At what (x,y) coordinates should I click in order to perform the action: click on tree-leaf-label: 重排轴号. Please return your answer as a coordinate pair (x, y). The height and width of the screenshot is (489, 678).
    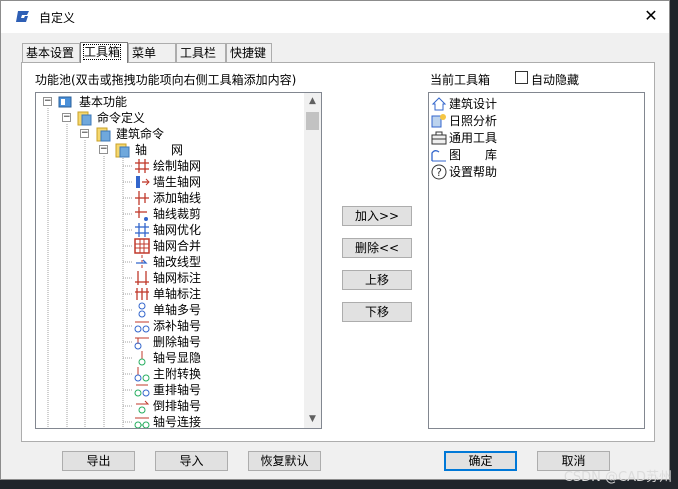
    Looking at the image, I should click on (177, 390).